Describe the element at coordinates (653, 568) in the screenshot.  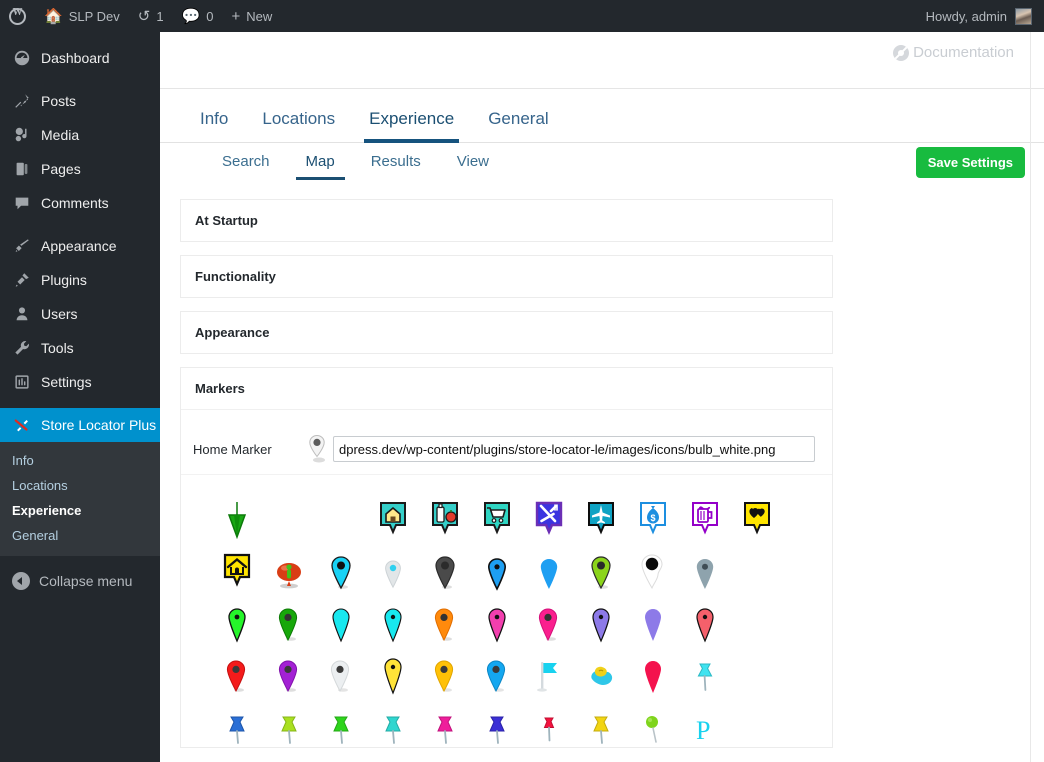
I see `black-outline-teardrop-marker` at that location.